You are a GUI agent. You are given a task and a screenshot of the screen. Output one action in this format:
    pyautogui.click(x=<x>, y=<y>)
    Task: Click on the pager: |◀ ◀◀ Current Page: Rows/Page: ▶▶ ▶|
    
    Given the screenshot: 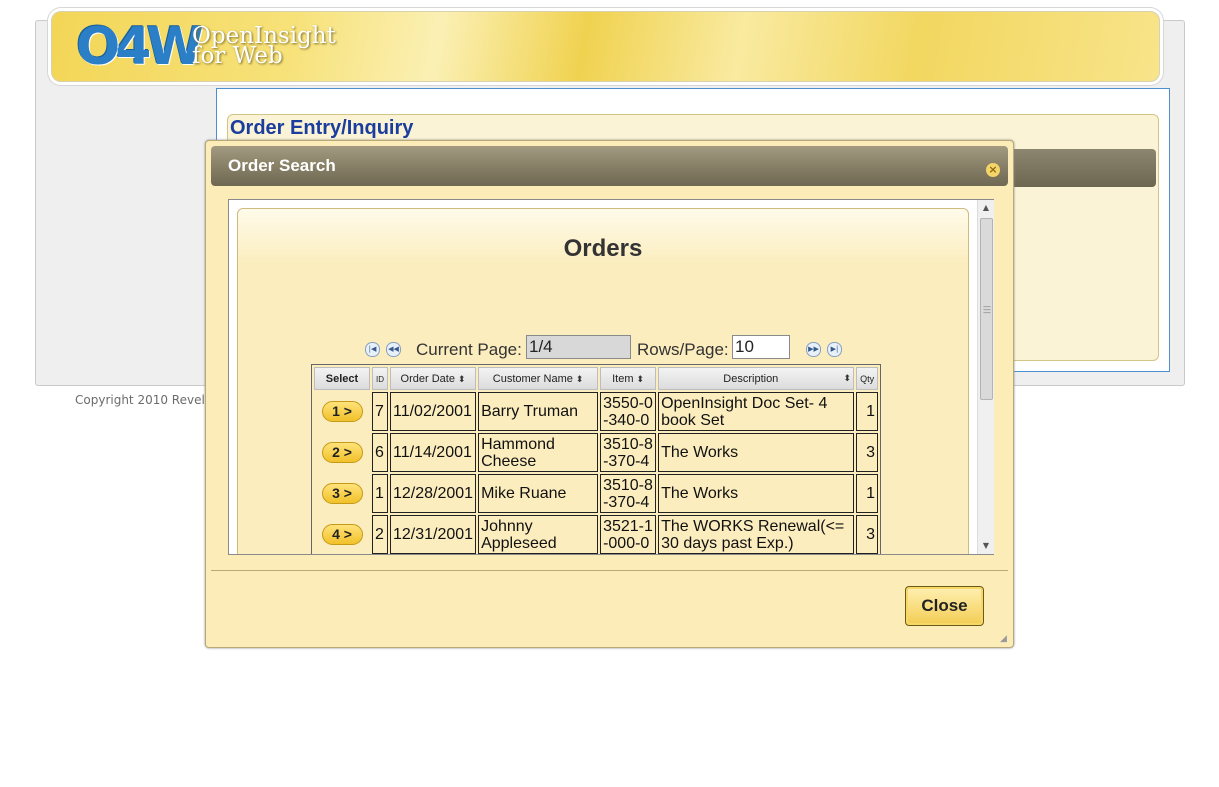 What is the action you would take?
    pyautogui.click(x=603, y=348)
    